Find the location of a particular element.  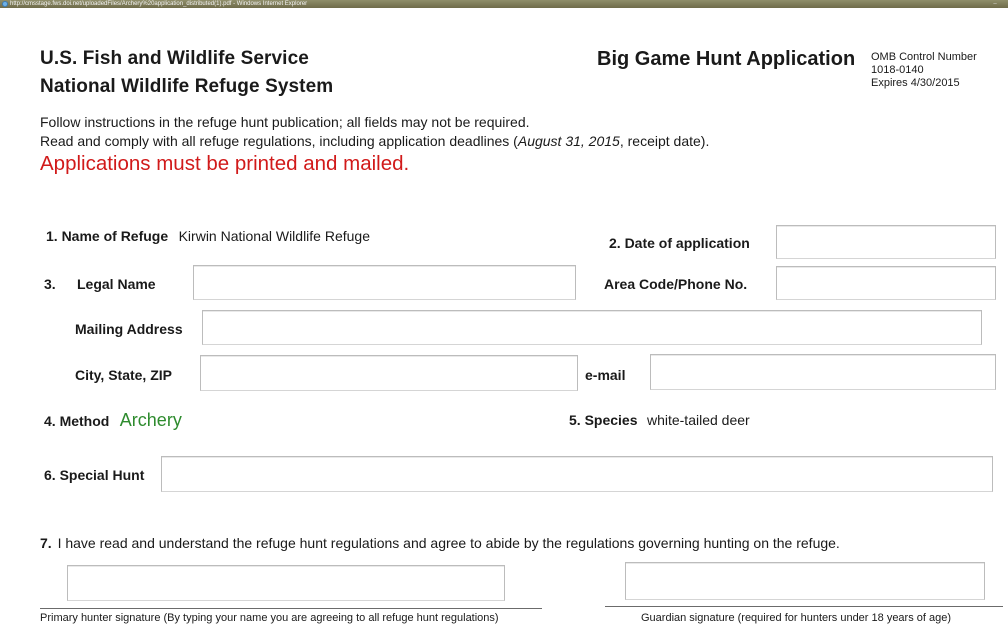

agreement-number: 7. is located at coordinates (46, 543).